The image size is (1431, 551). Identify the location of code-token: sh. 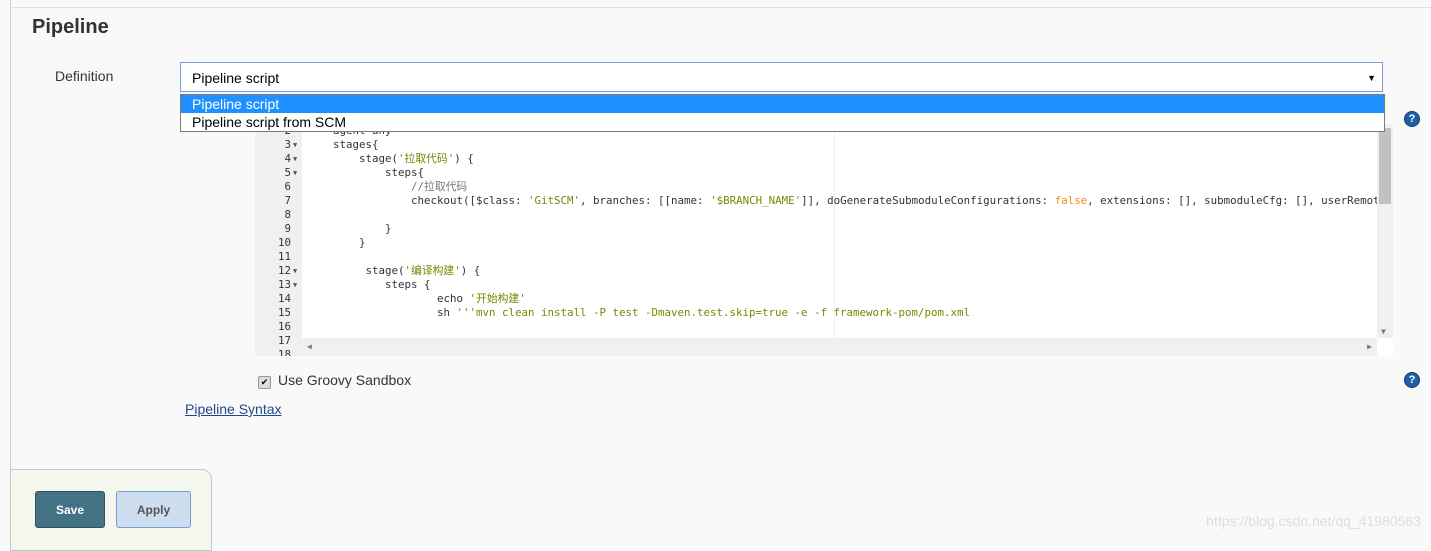
(447, 312).